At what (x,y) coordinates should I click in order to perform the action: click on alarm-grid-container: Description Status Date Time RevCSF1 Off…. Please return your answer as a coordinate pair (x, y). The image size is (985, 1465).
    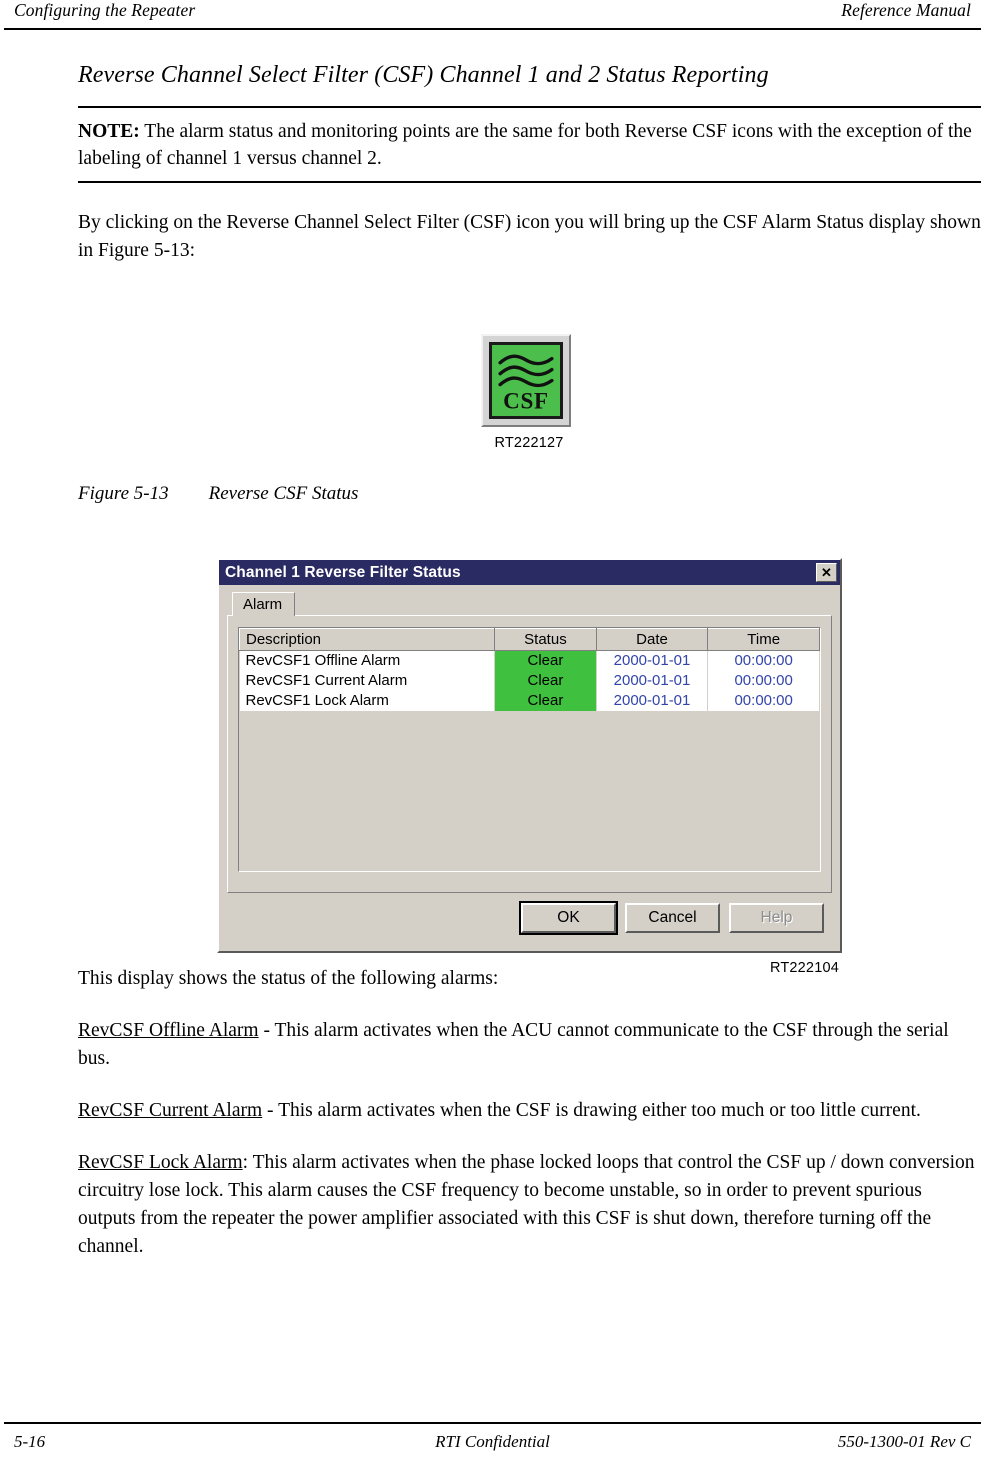
    Looking at the image, I should click on (529, 749).